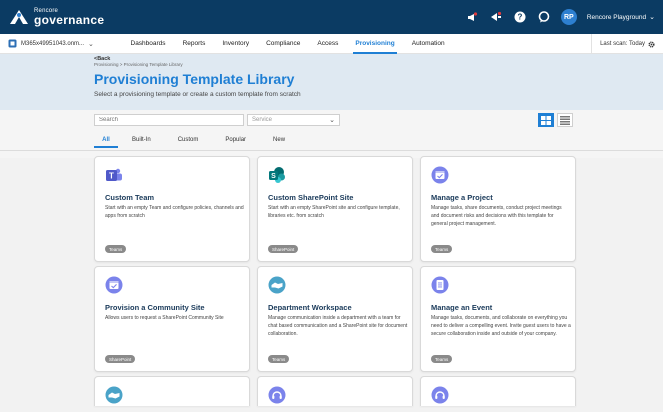 The width and height of the screenshot is (663, 412). I want to click on tenant-name: Rencore Playground, so click(616, 17).